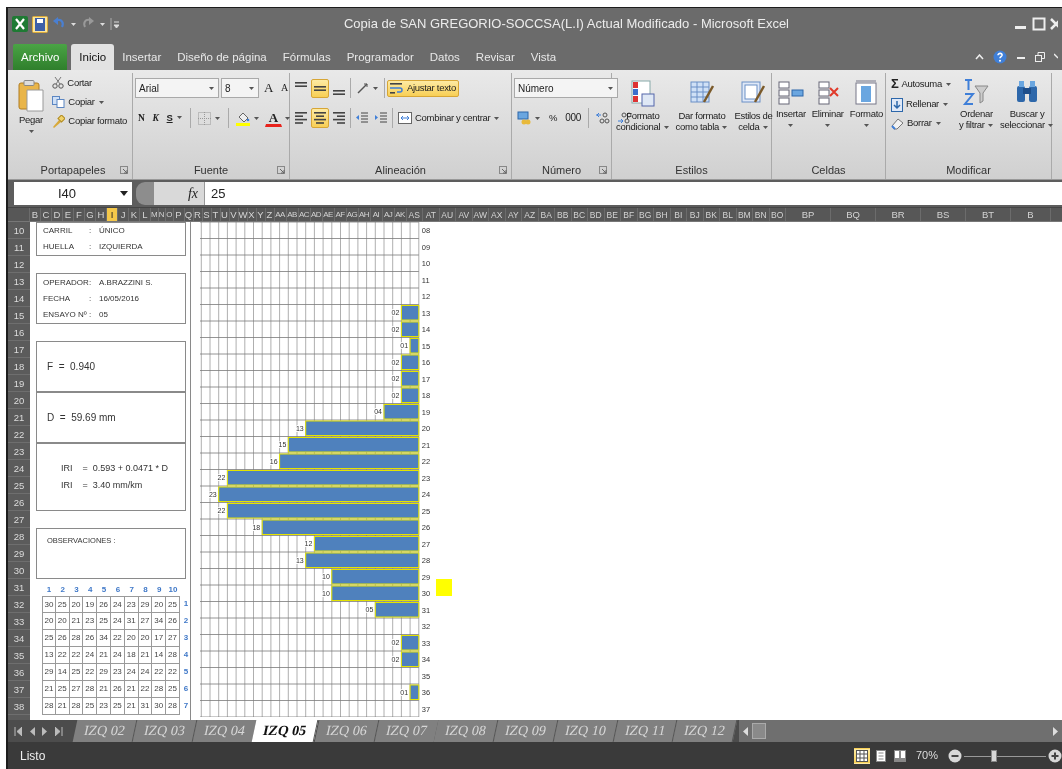 The image size is (1062, 769). Describe the element at coordinates (90, 214) in the screenshot. I see `column-header: G` at that location.